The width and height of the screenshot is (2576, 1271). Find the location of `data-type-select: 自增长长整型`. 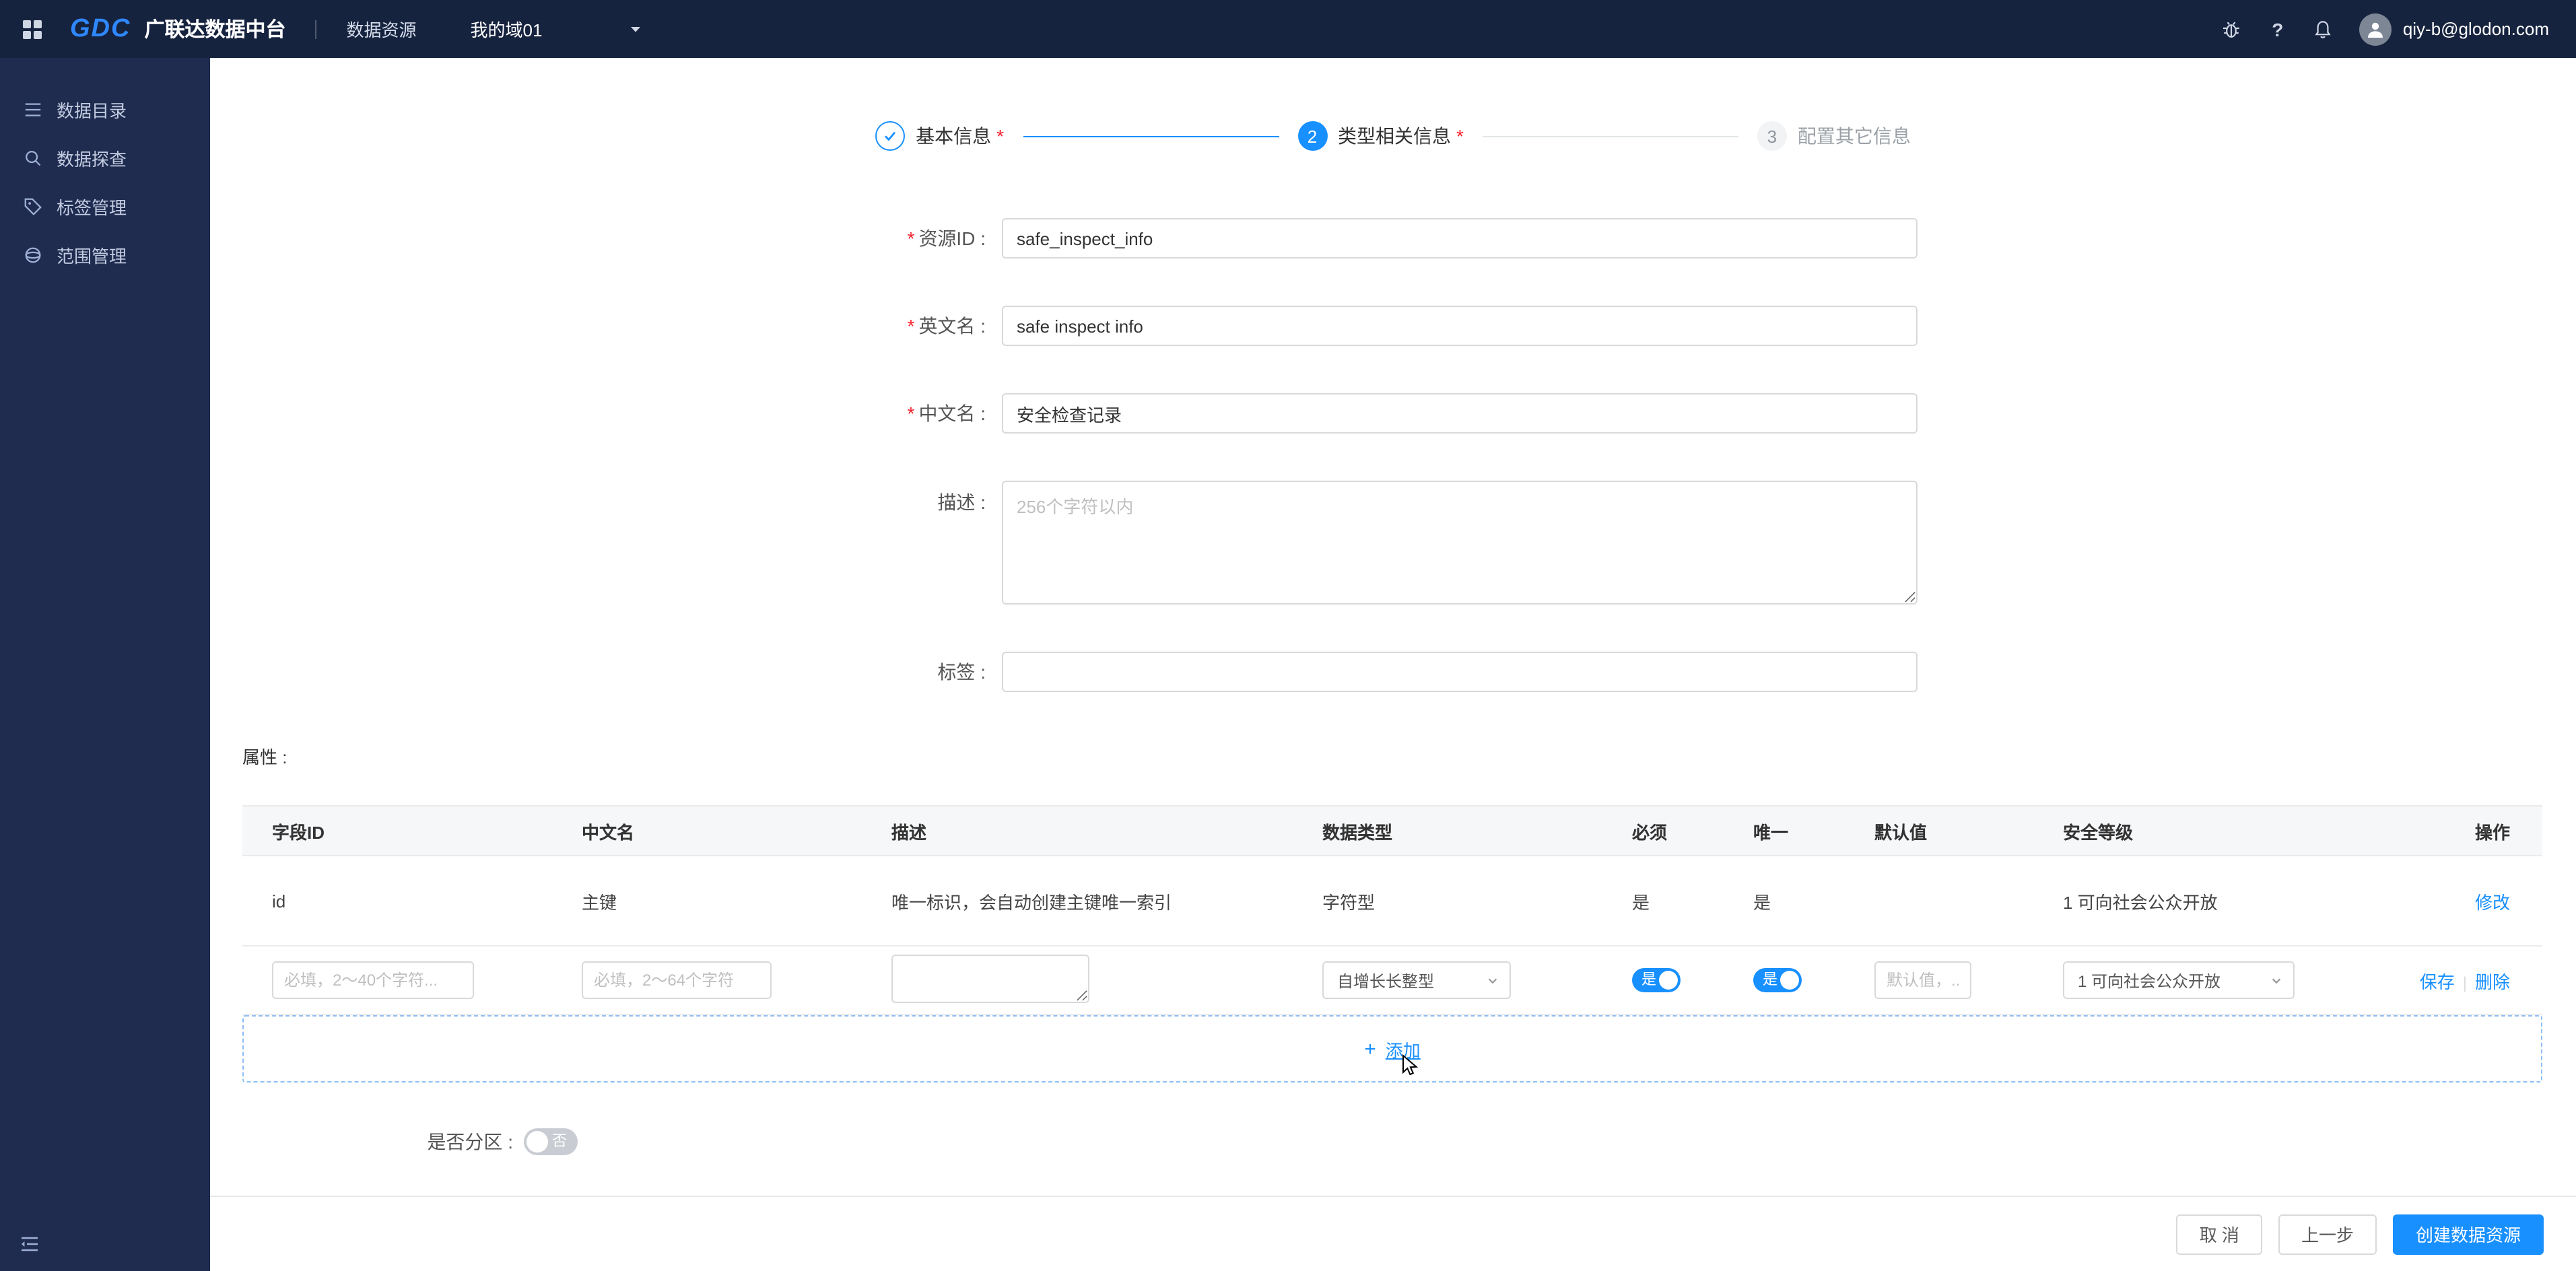

data-type-select: 自增长长整型 is located at coordinates (1417, 980).